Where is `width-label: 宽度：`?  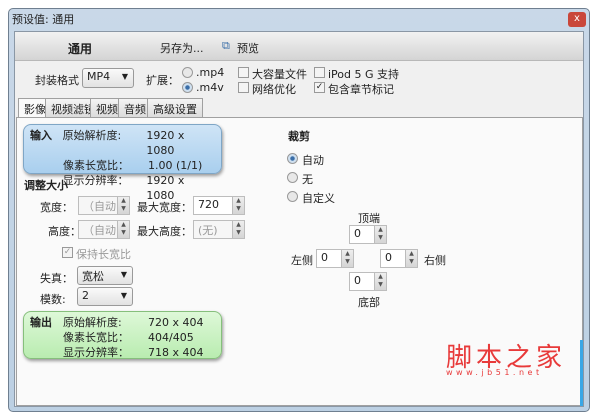
width-label: 宽度： is located at coordinates (56, 207).